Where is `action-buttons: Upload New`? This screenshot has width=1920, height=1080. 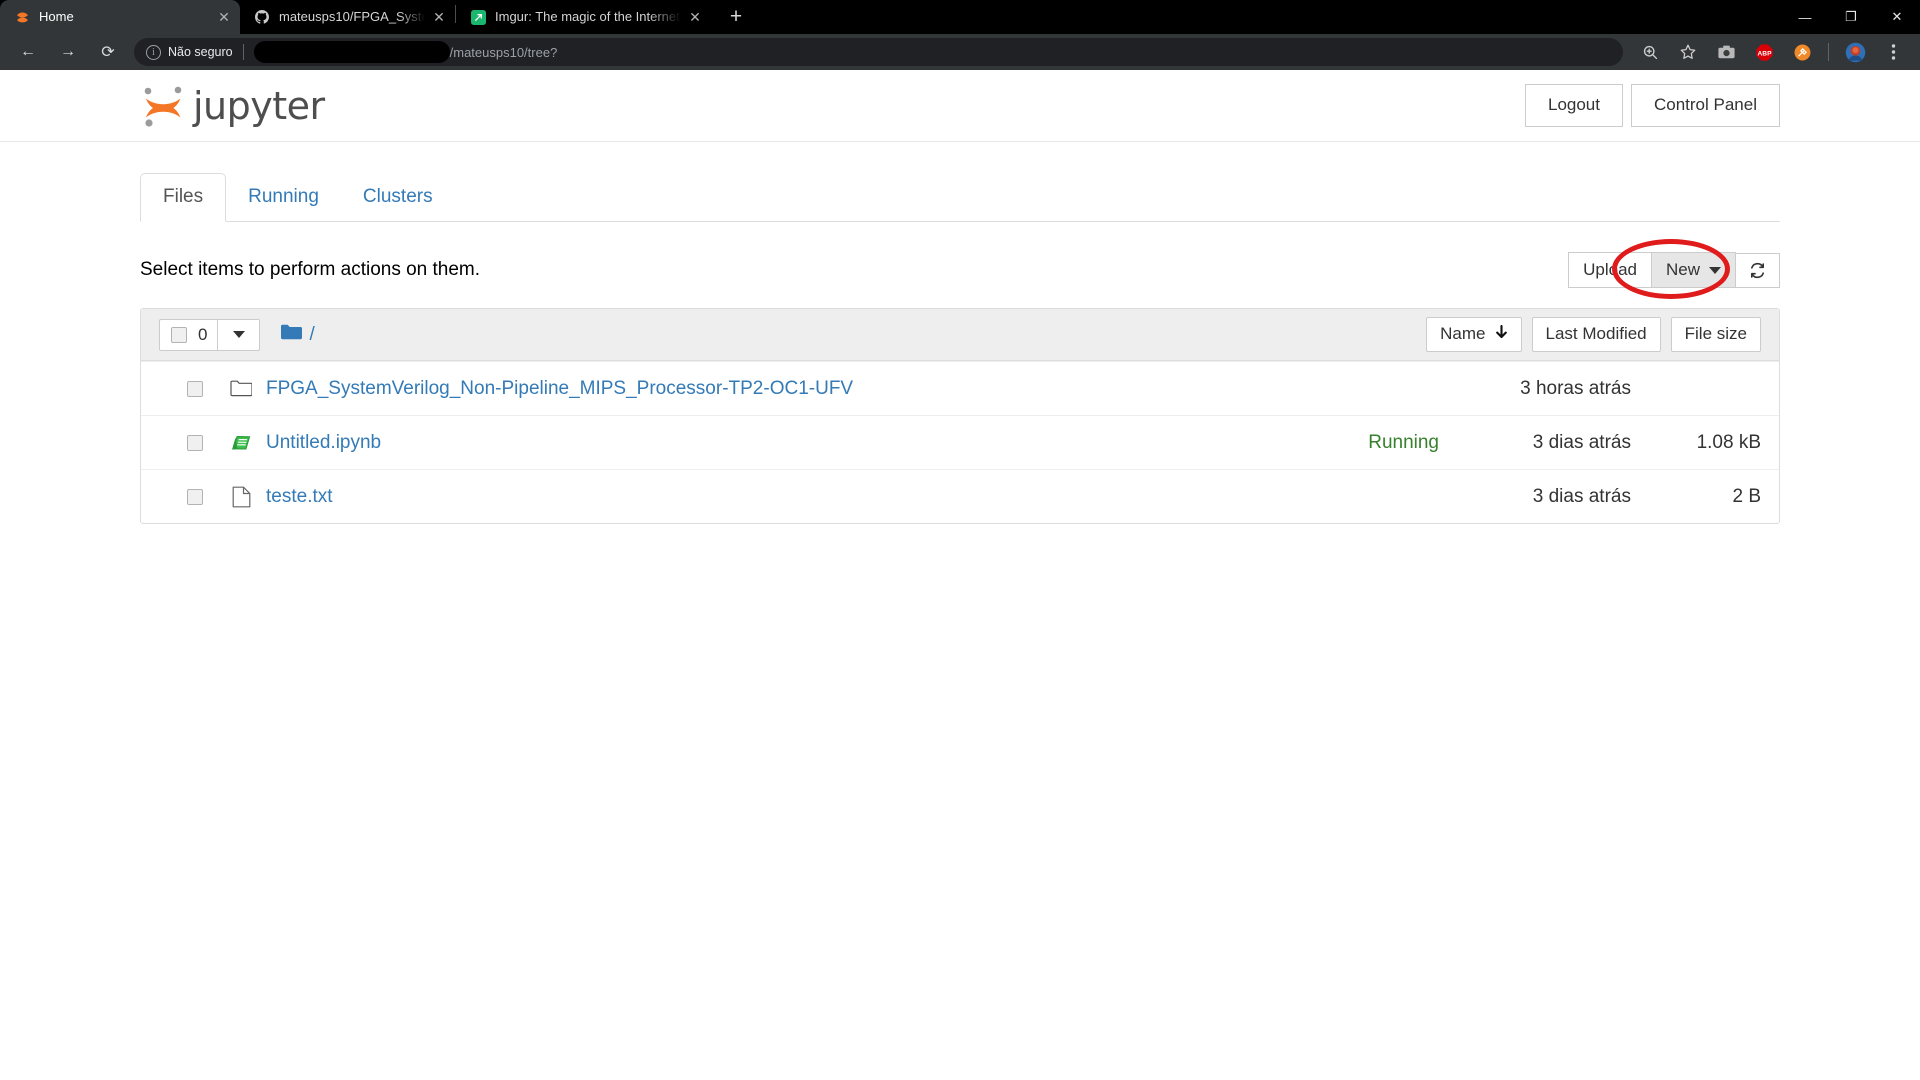 action-buttons: Upload New is located at coordinates (1674, 270).